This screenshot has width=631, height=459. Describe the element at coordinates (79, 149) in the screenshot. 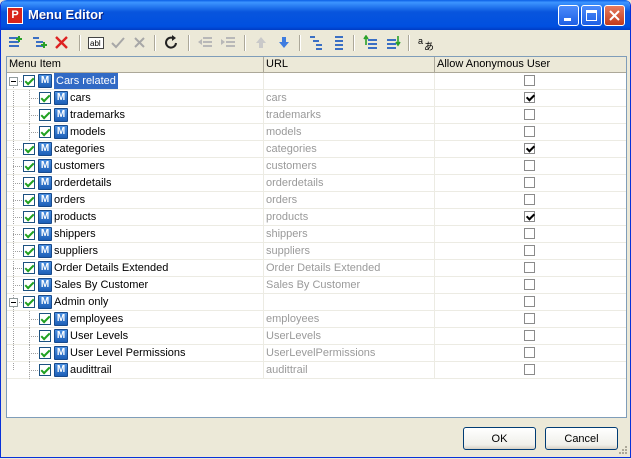

I see `menu-item-label: categories` at that location.